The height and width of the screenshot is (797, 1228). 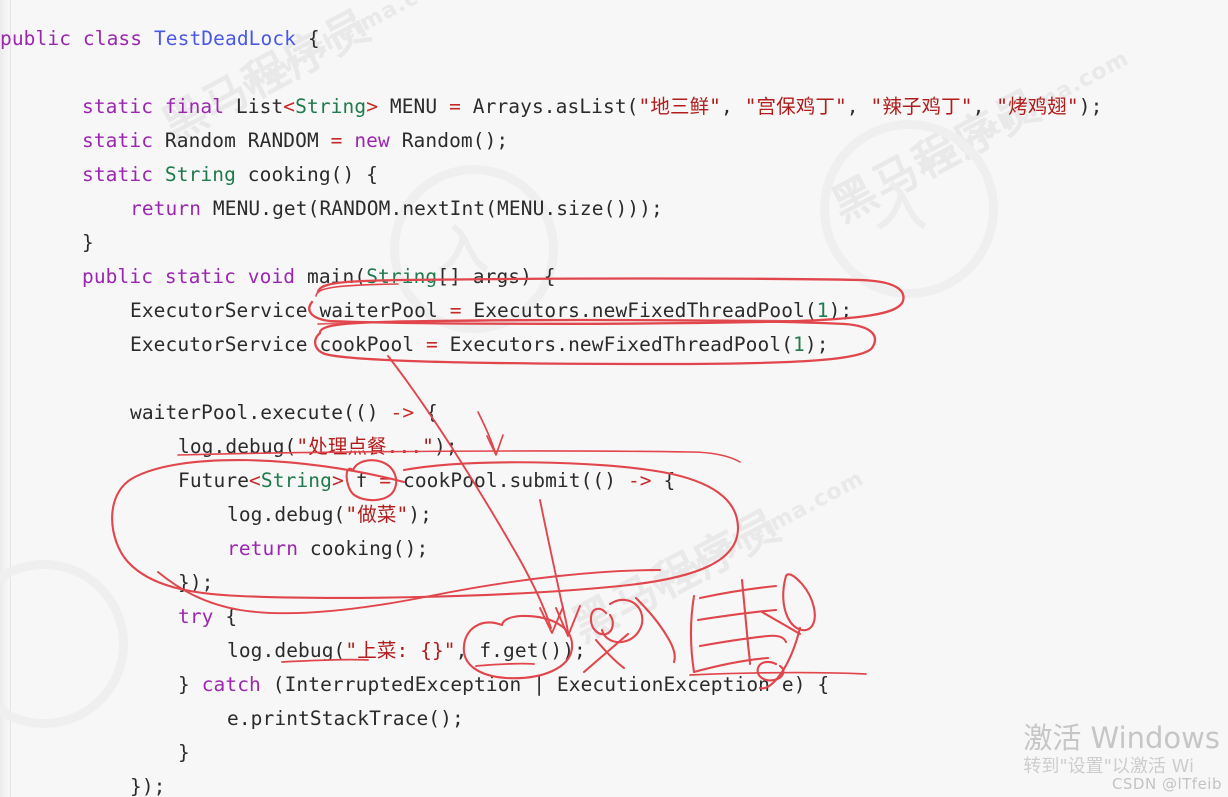 I want to click on code-token: , f.get());, so click(x=520, y=650).